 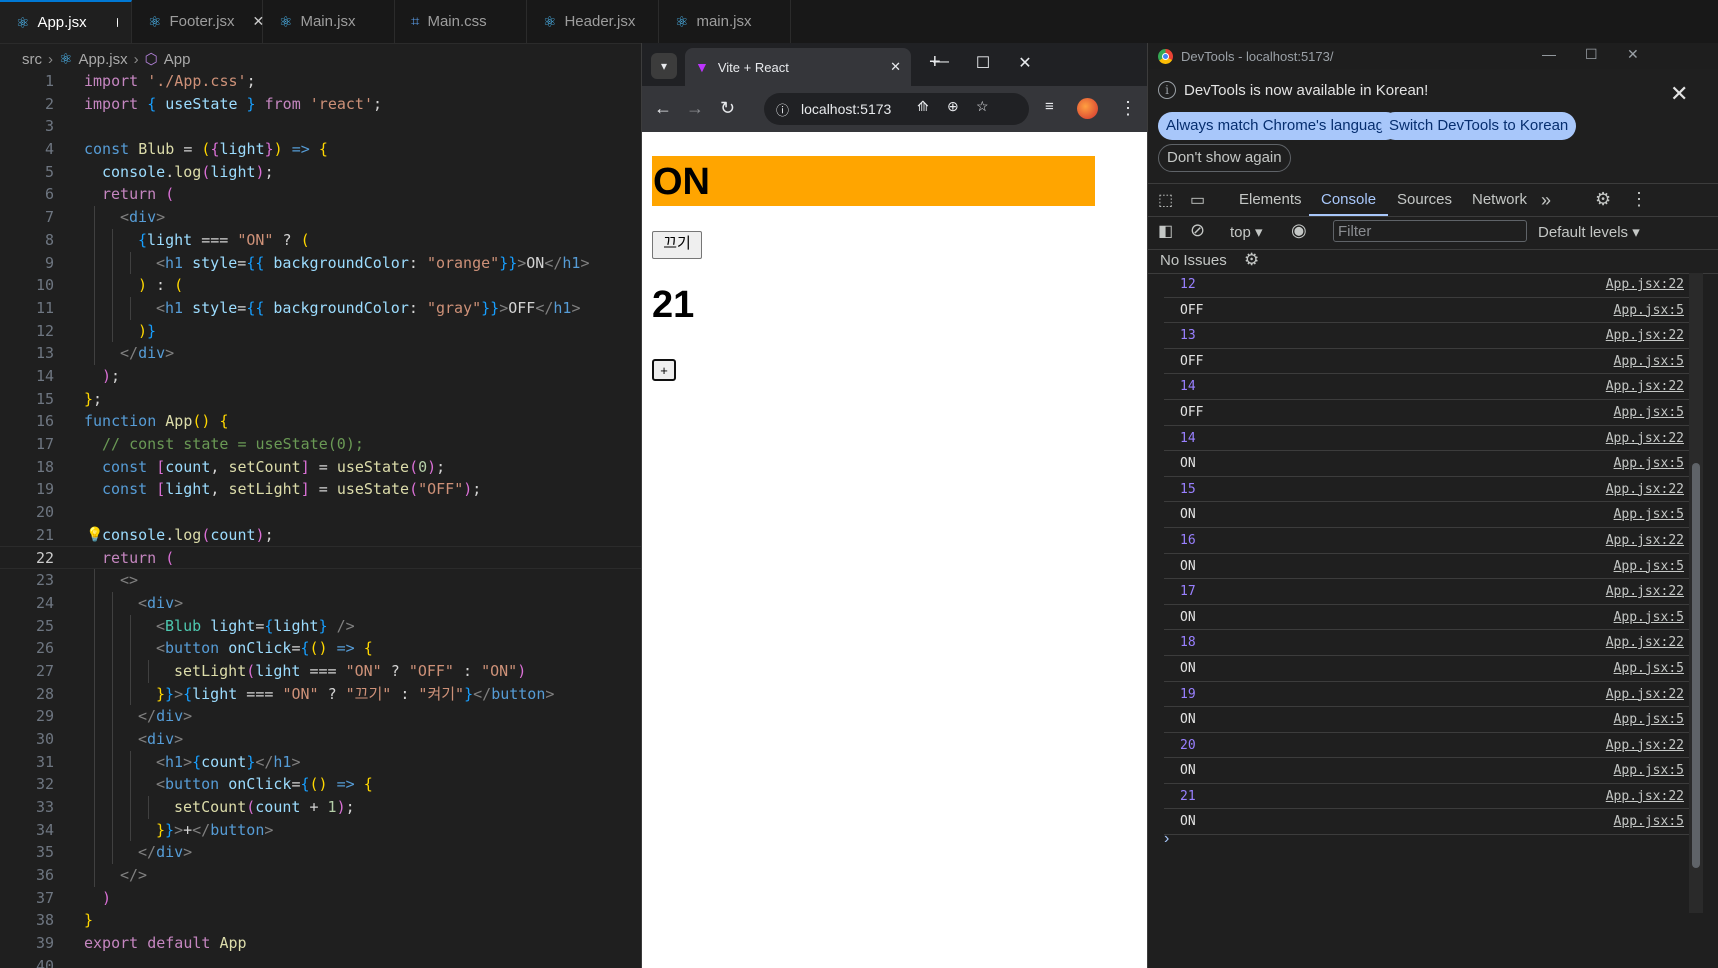 I want to click on code-line: 14);, so click(x=320, y=376).